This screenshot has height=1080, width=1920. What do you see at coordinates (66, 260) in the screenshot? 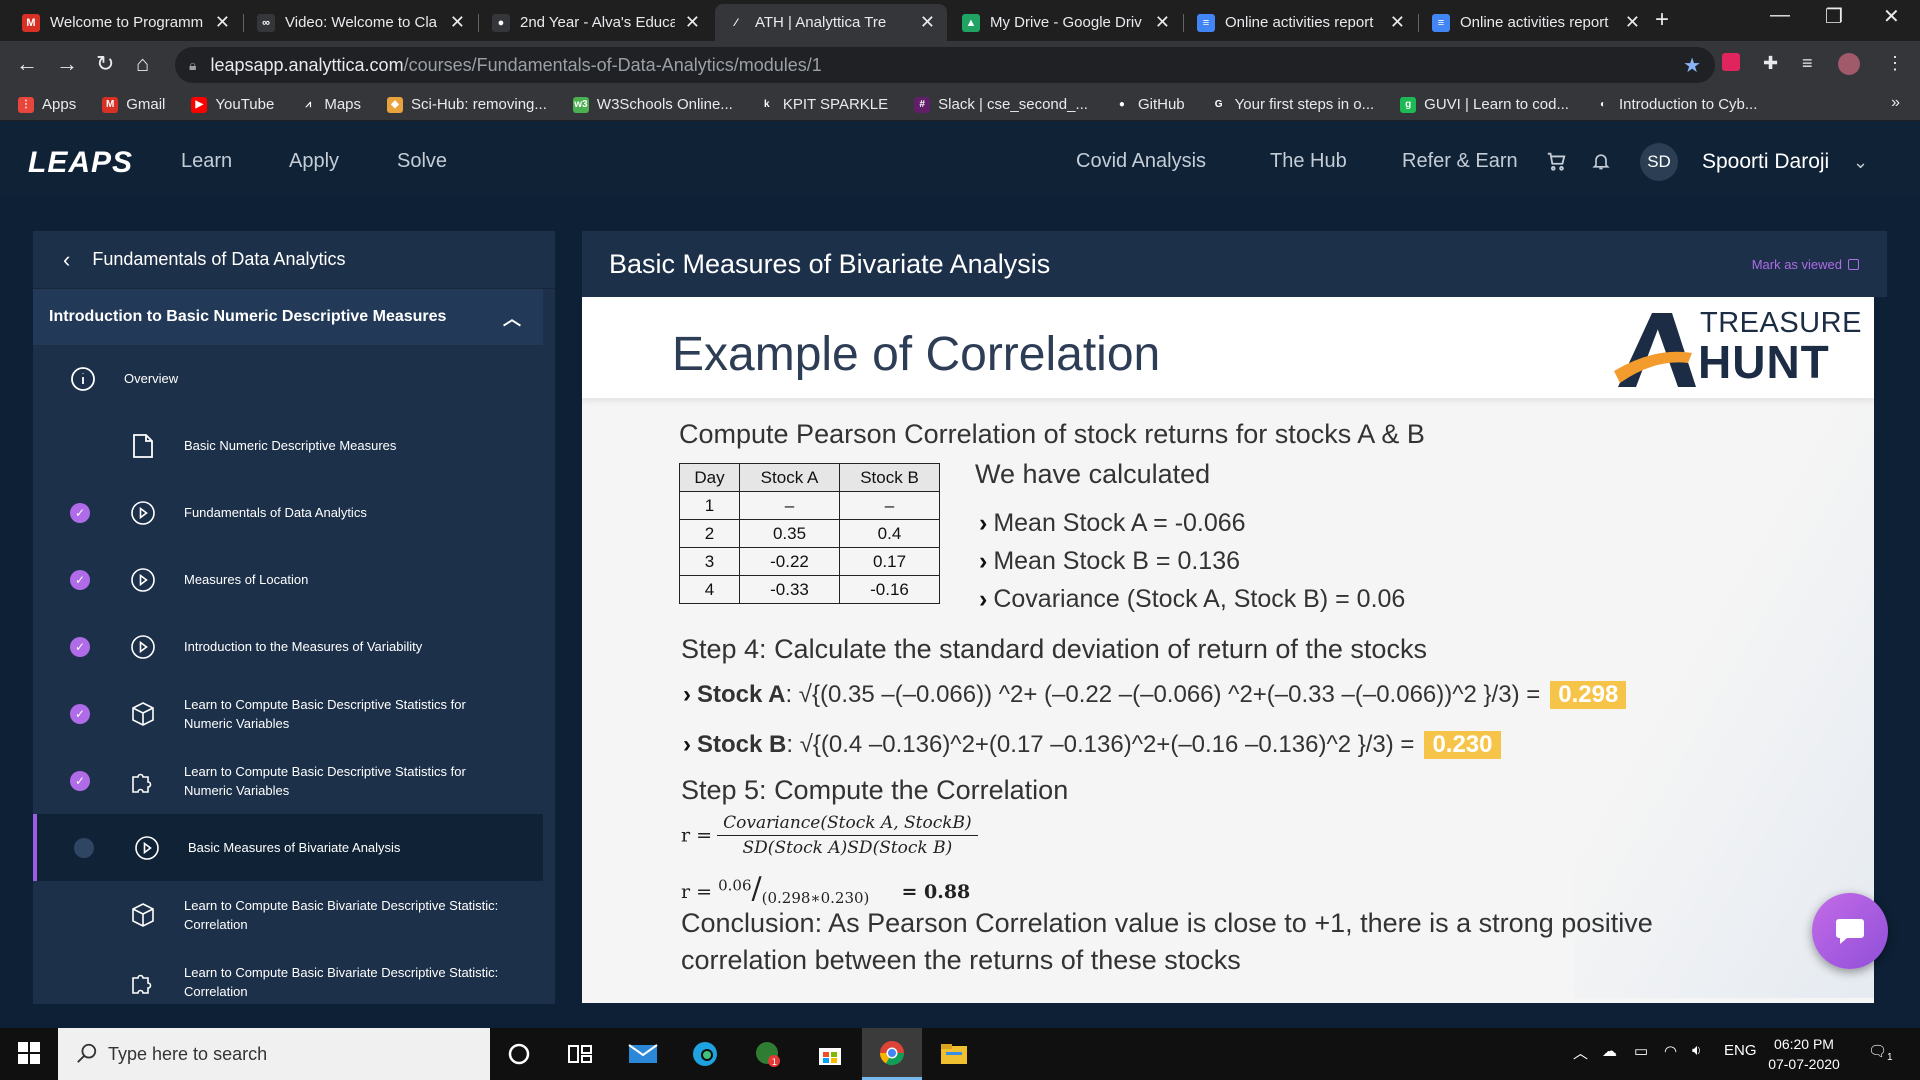
I see `chevron-left-icon: ‹` at bounding box center [66, 260].